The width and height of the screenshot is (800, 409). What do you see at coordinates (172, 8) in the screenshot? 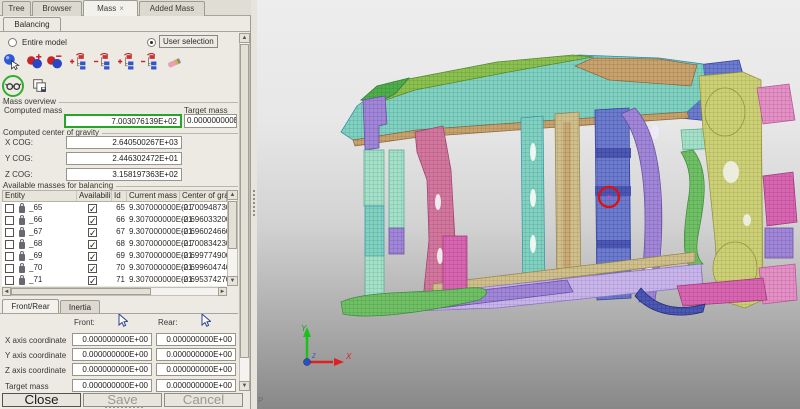
I see `tab-added-mass: Added Mass` at bounding box center [172, 8].